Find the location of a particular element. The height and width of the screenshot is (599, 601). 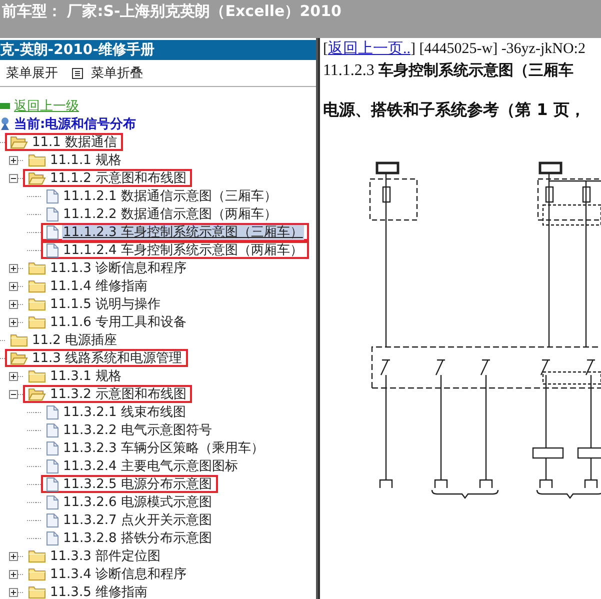

tree-item: 11.1.2.1 数据通信示意图（三厢车） is located at coordinates (170, 196).